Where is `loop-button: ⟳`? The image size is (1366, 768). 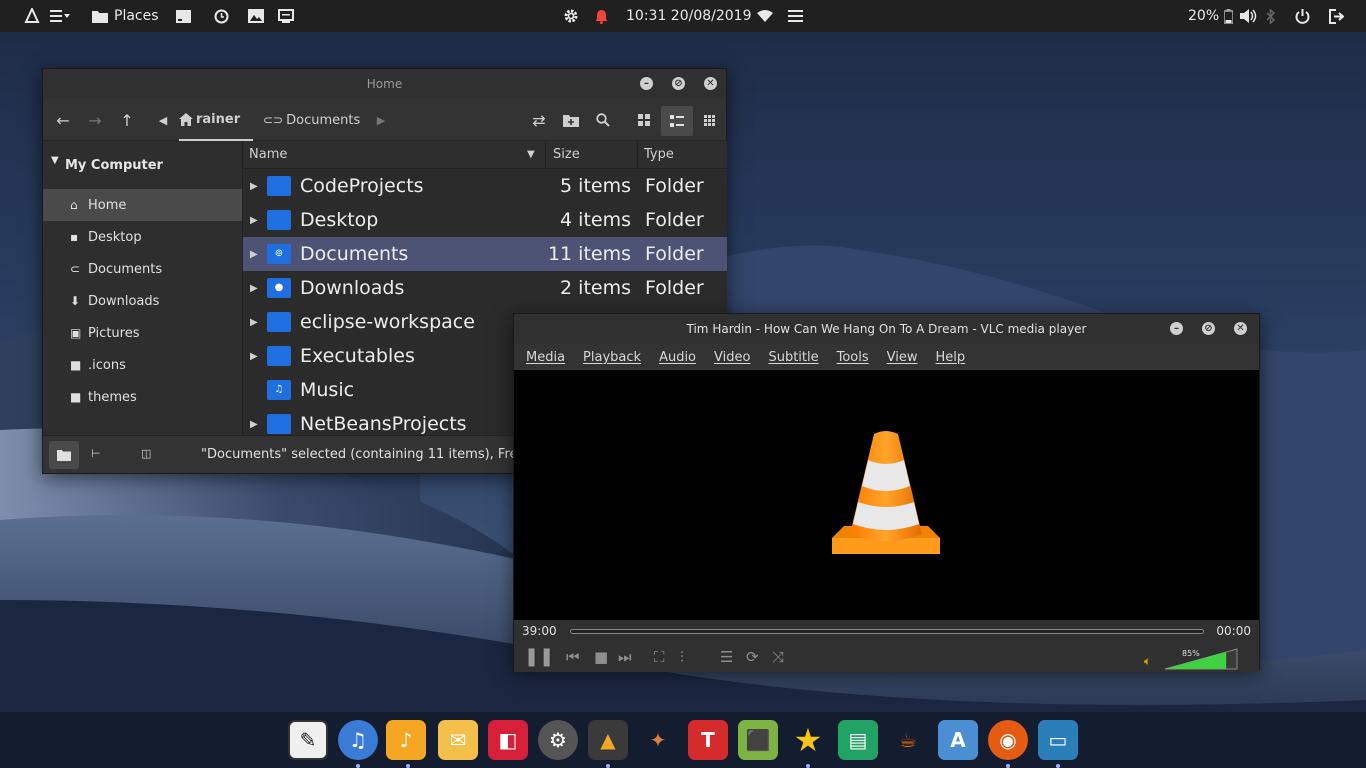 loop-button: ⟳ is located at coordinates (752, 657).